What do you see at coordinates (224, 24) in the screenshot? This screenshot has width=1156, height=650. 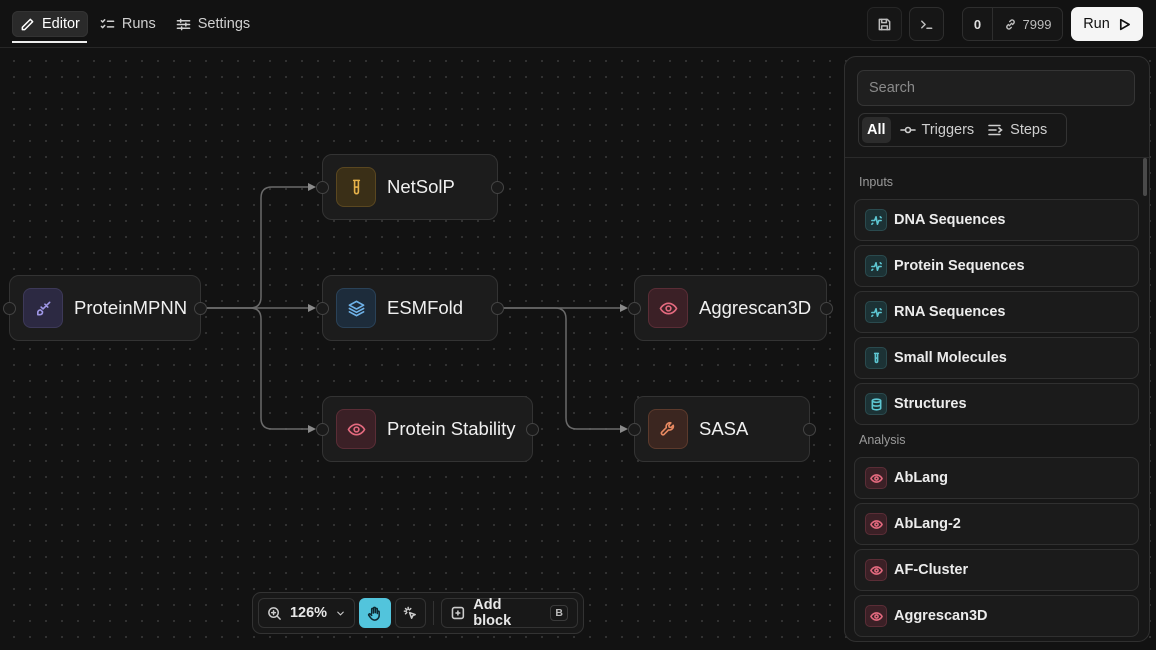 I see `tab-settings-label: Settings` at bounding box center [224, 24].